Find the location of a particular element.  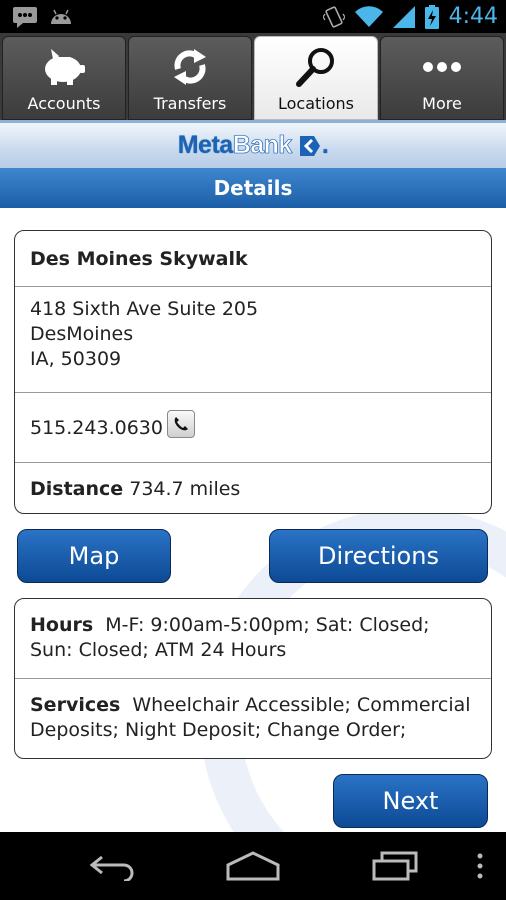

recent-apps-icon is located at coordinates (395, 866).